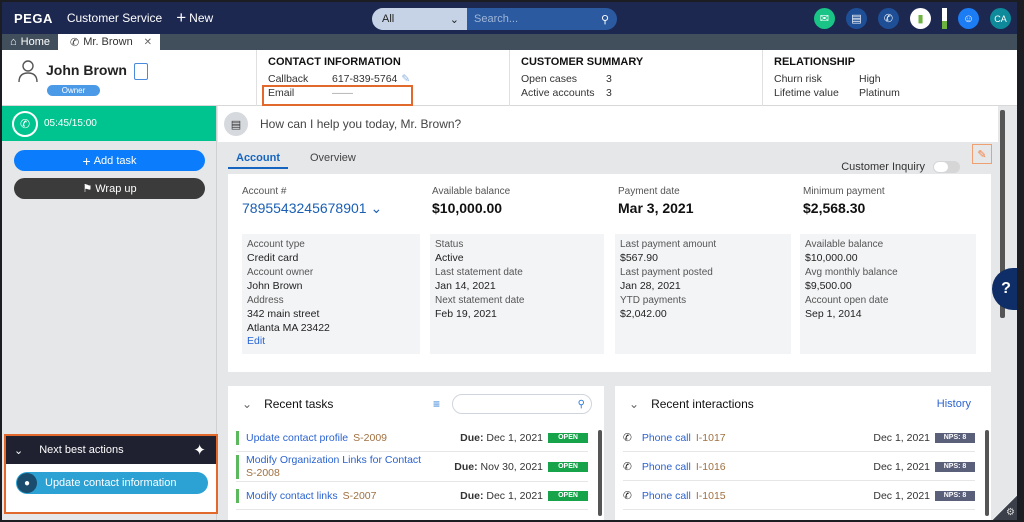 The width and height of the screenshot is (1024, 522). I want to click on due-label: Due:, so click(472, 437).